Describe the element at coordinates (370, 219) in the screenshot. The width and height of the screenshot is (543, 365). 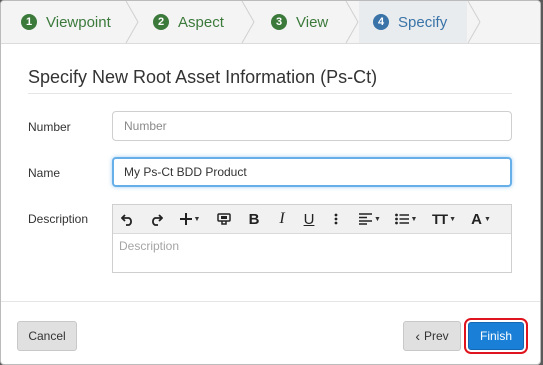
I see `align-icon: ▼` at that location.